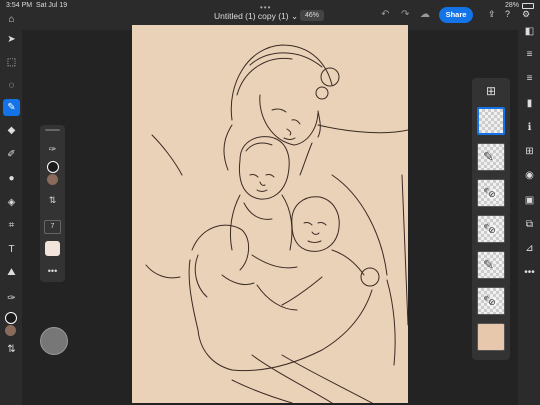  What do you see at coordinates (529, 127) in the screenshot?
I see `info-icon: ℹ` at bounding box center [529, 127].